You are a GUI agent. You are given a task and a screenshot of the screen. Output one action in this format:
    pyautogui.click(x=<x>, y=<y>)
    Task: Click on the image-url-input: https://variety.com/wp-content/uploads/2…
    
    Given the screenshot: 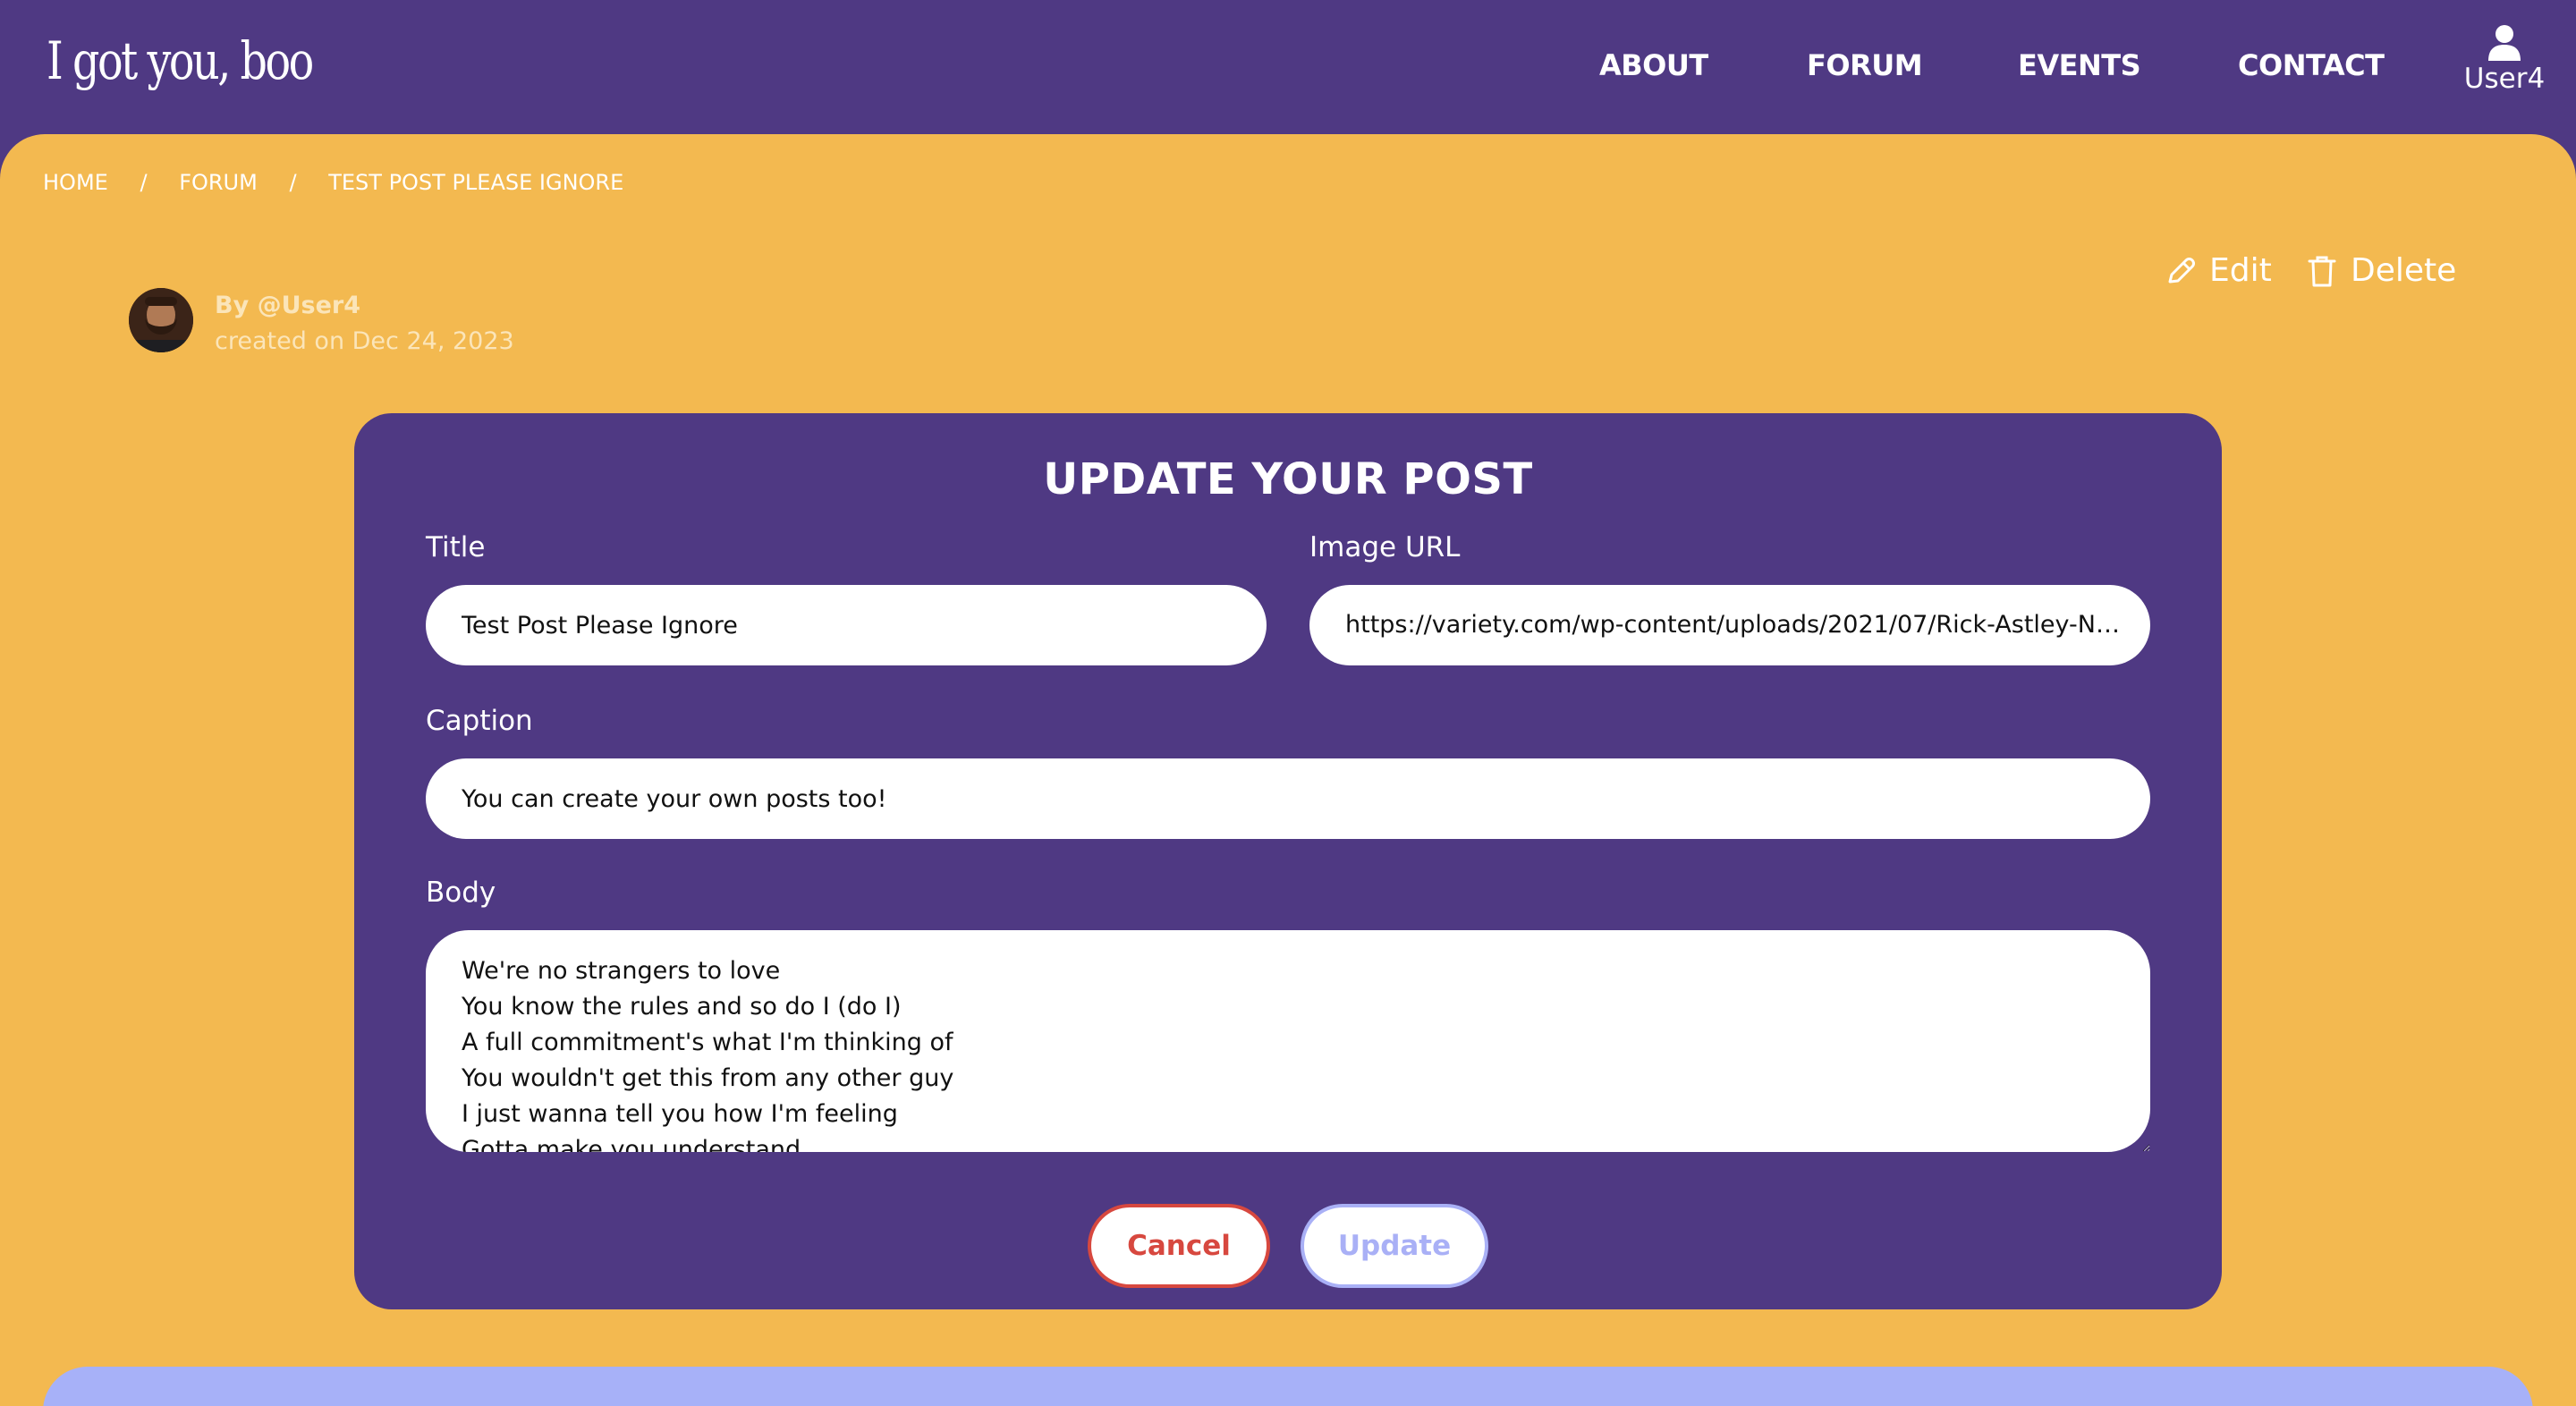 What is the action you would take?
    pyautogui.click(x=1729, y=625)
    